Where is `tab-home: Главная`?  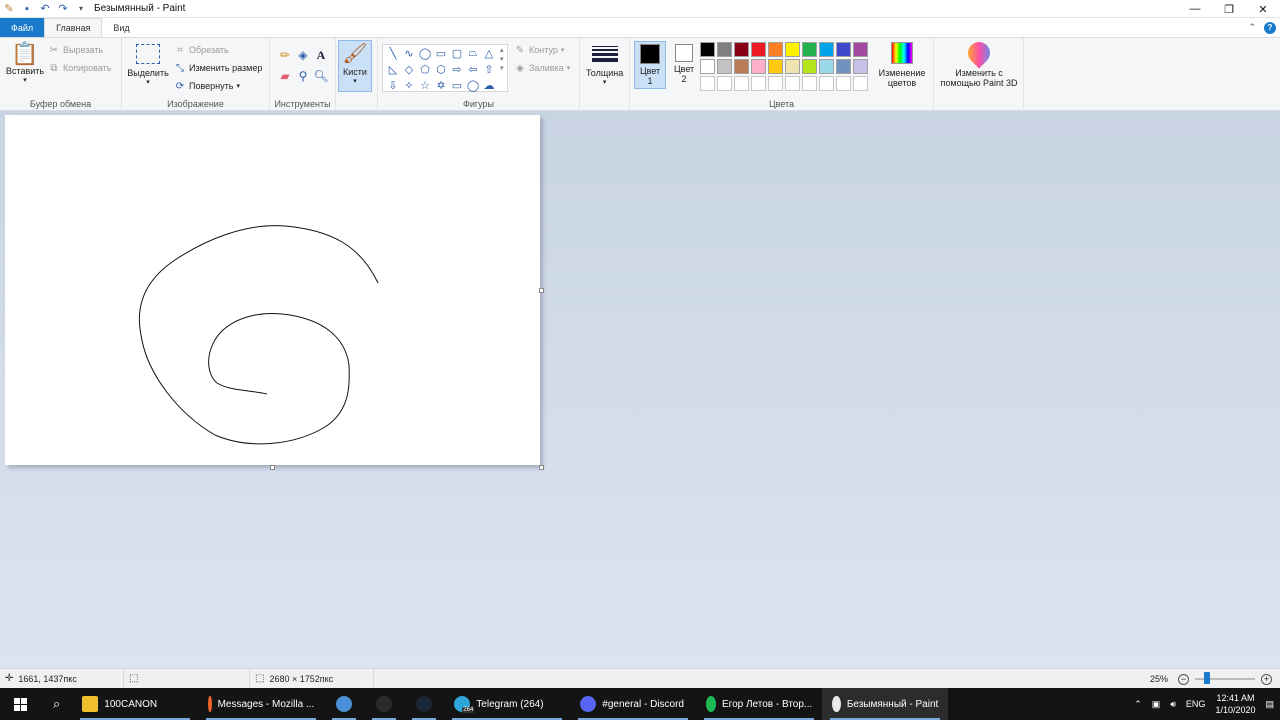
tab-home: Главная is located at coordinates (73, 27).